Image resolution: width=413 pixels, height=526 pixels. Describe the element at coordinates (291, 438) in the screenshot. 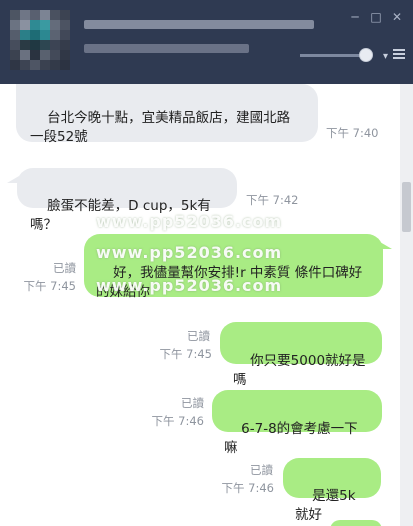

I see `message-text: 6-7-8的會考慮一下嘛` at that location.